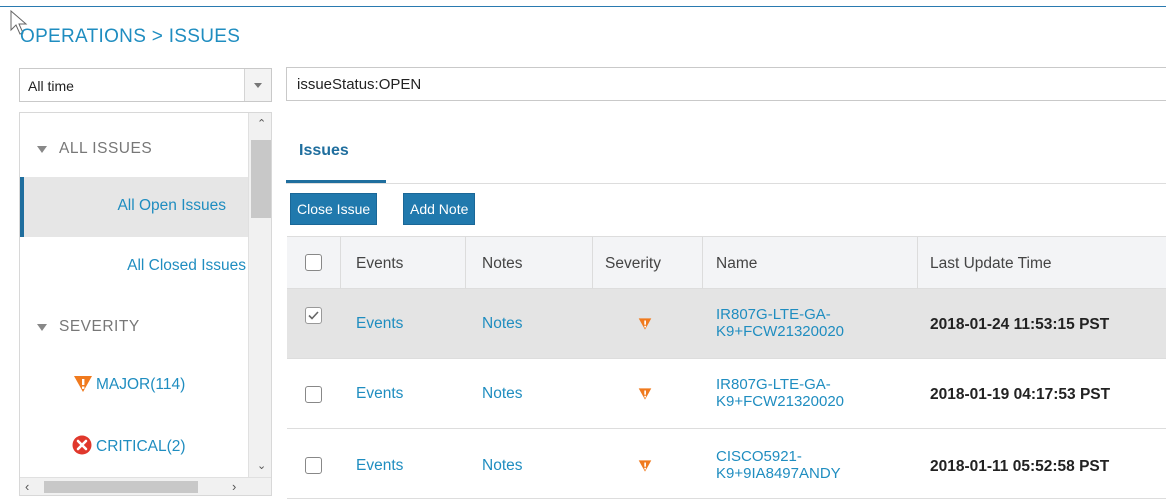  I want to click on sidebar-horizontal-scrollbar: ‹ ›, so click(145, 486).